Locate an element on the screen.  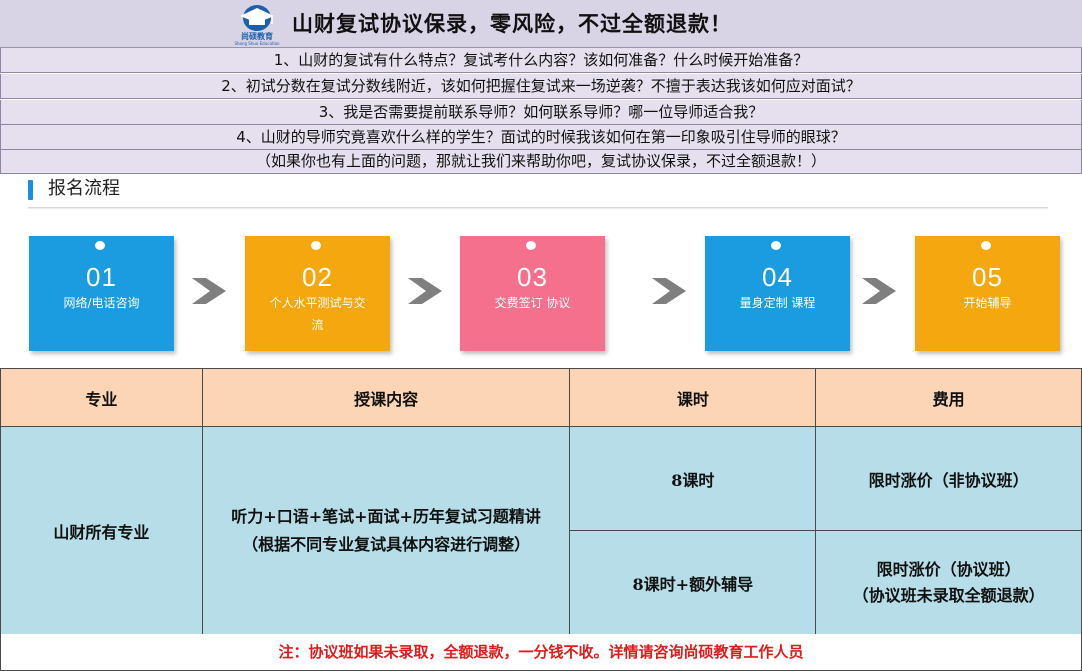
header-content: 授课内容 is located at coordinates (386, 397).